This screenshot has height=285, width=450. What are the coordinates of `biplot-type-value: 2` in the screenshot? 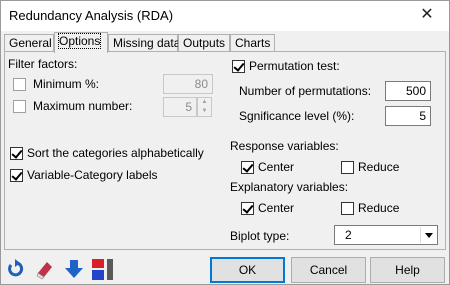 It's located at (348, 235).